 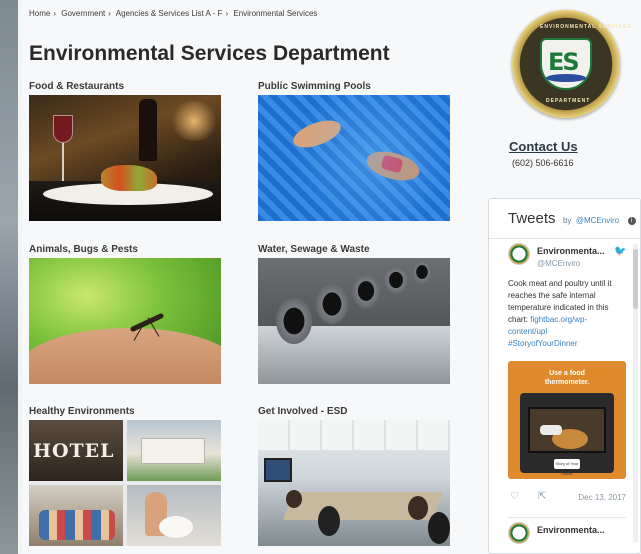 What do you see at coordinates (354, 158) in the screenshot?
I see `pool-image` at bounding box center [354, 158].